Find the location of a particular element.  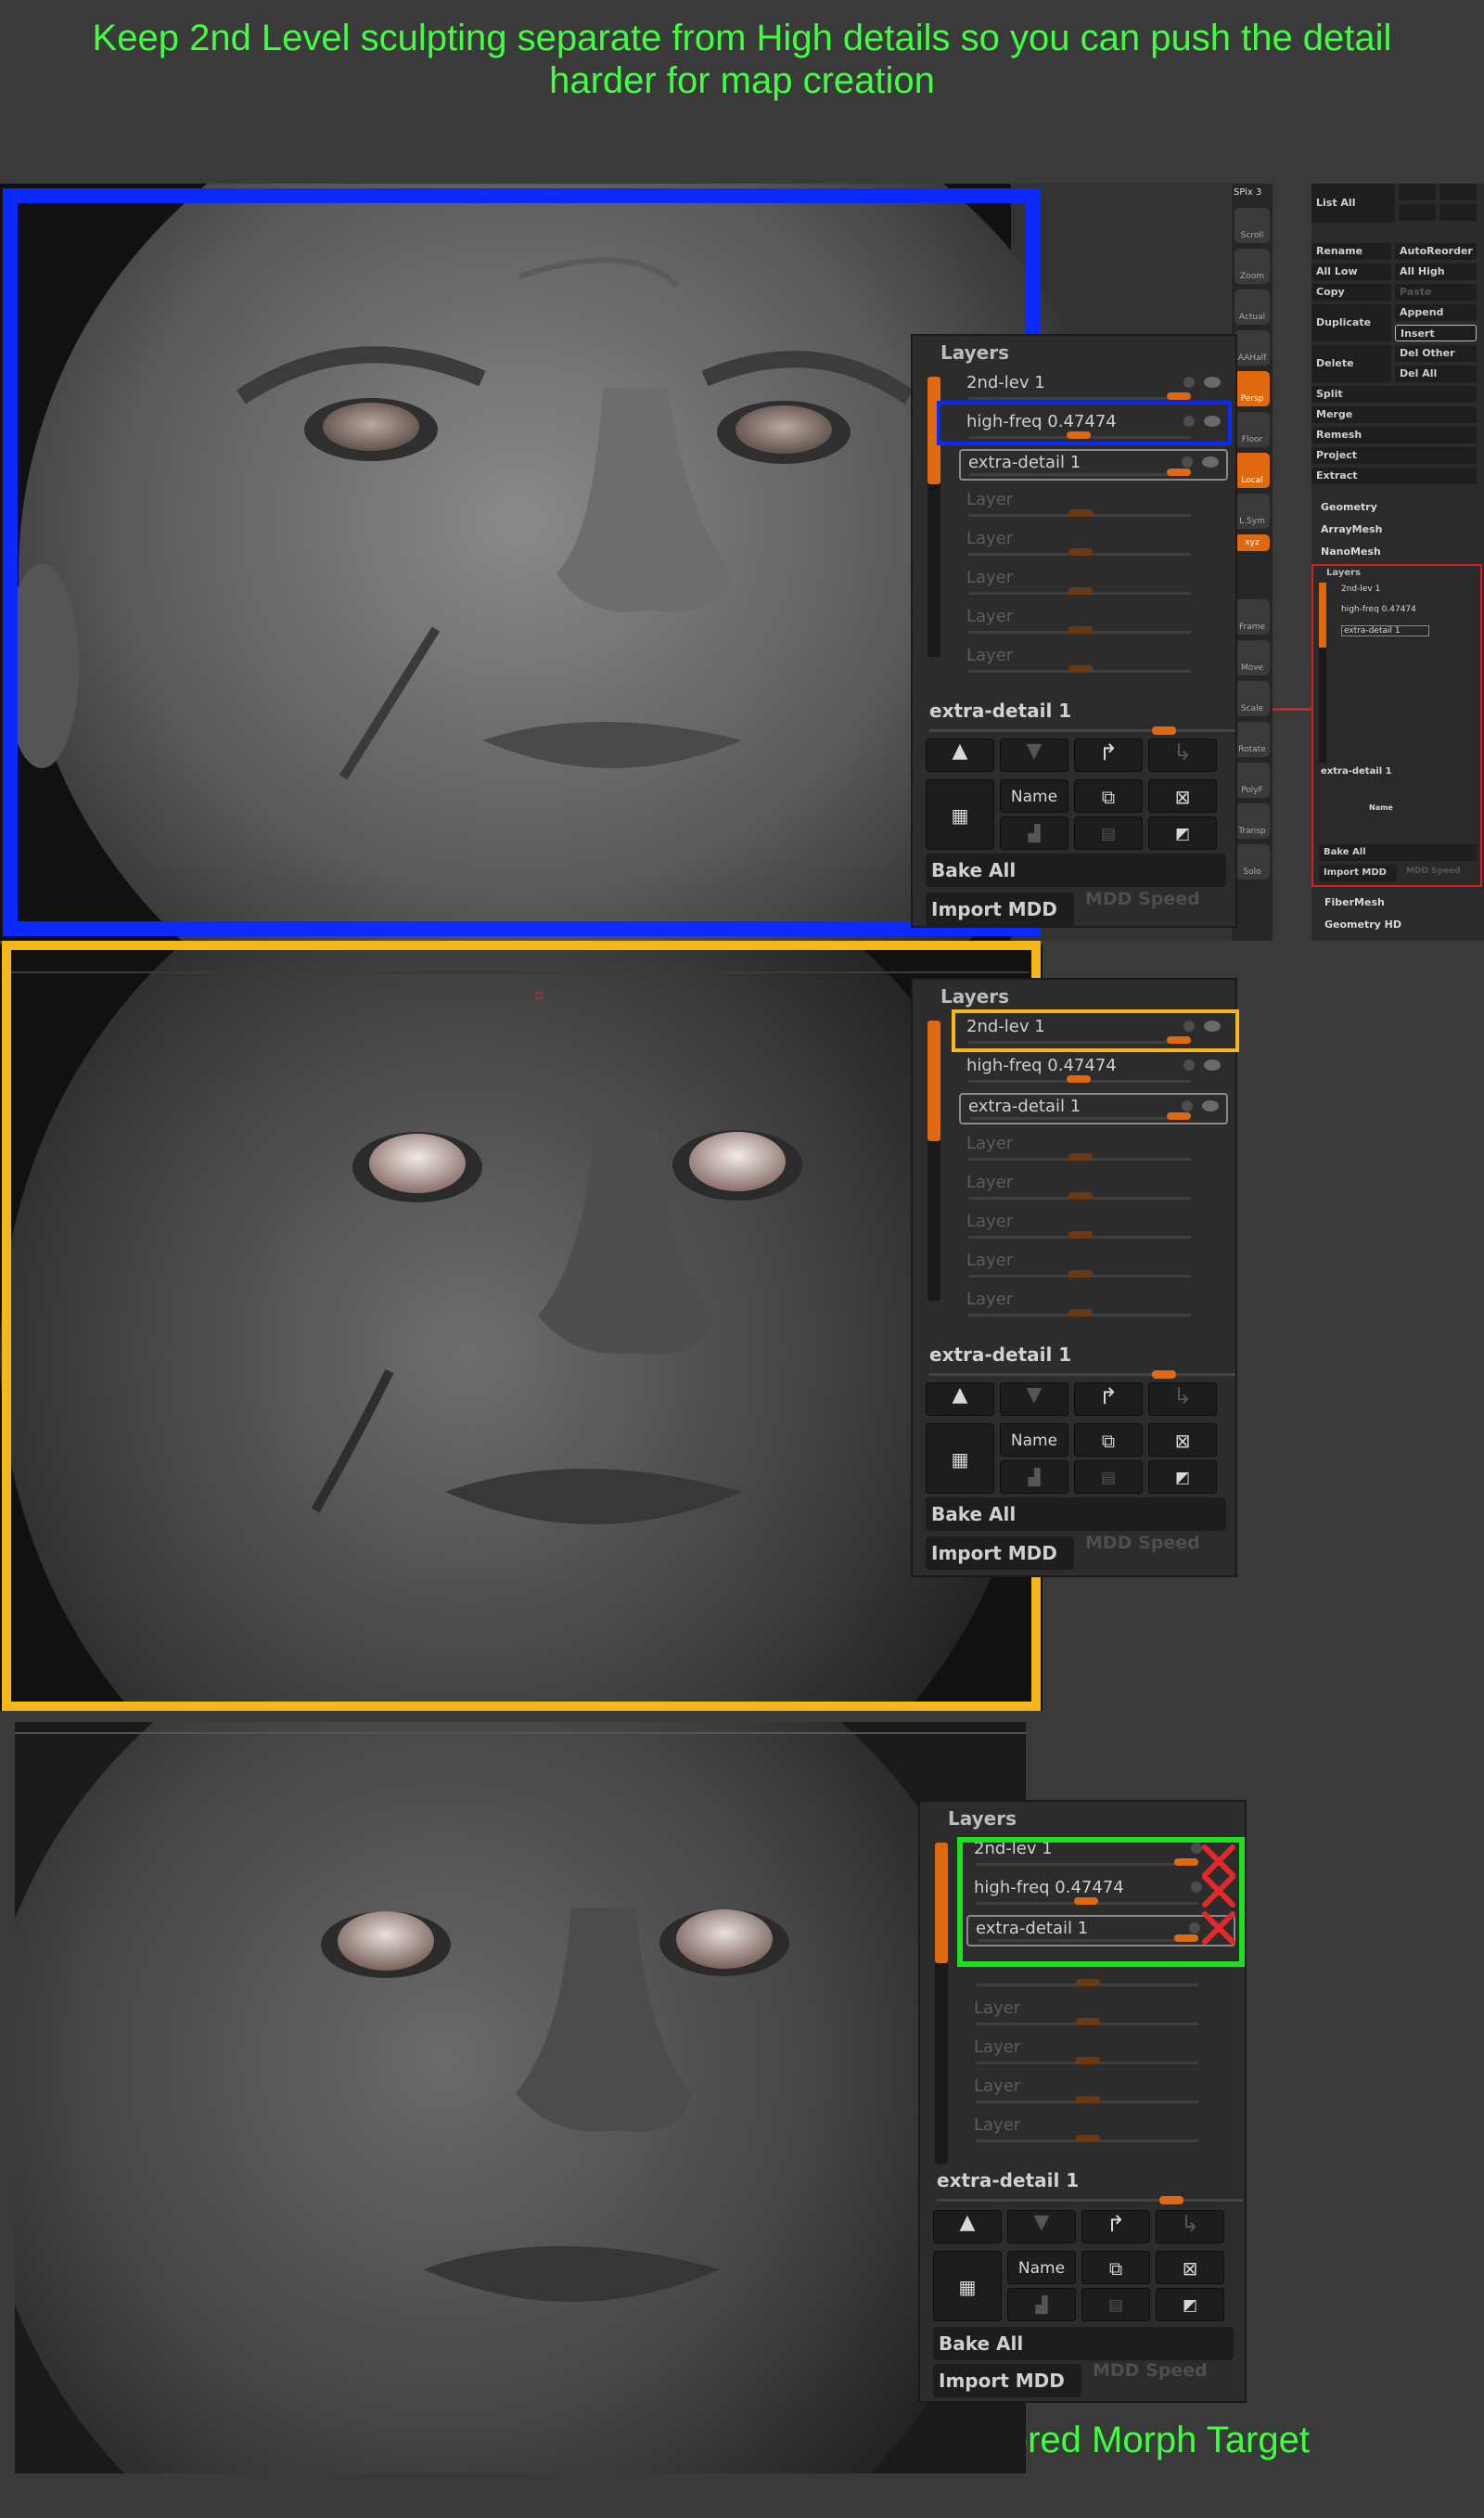

scale-button: Scale is located at coordinates (1252, 698).